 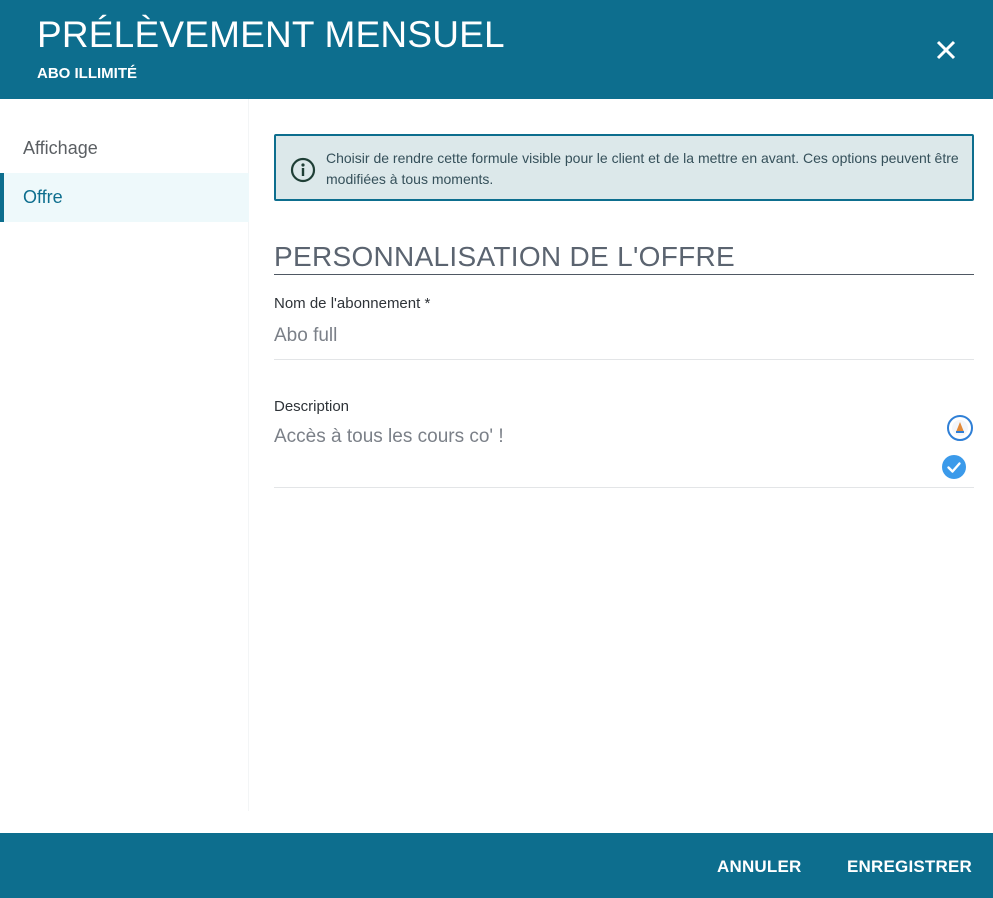 I want to click on description-field-label: Description, so click(x=312, y=406).